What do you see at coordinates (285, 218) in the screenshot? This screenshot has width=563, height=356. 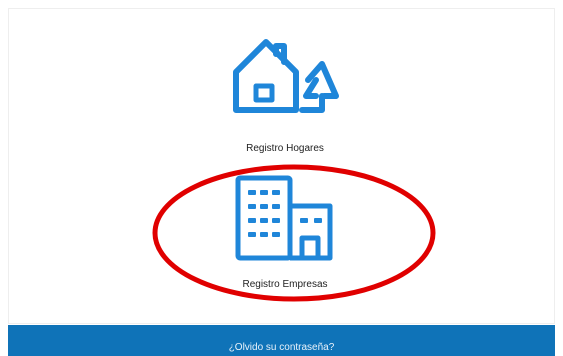 I see `office-buildings-icon` at bounding box center [285, 218].